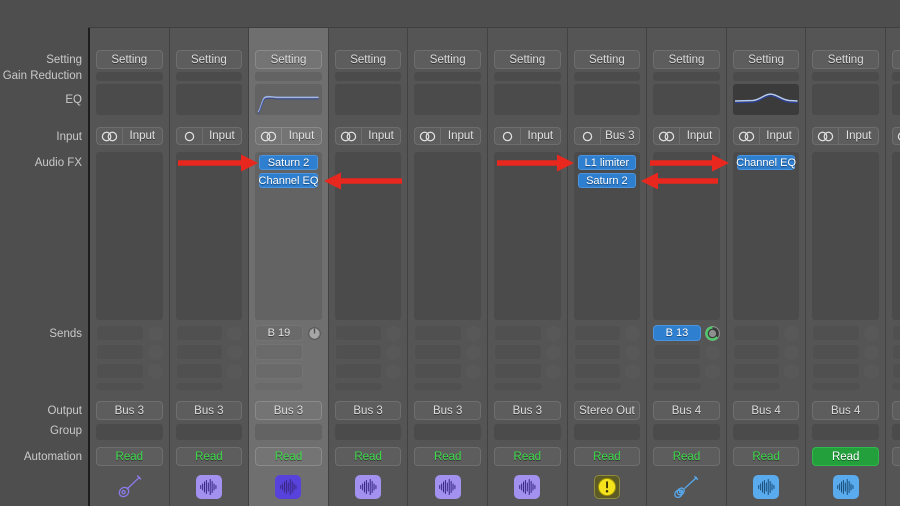 This screenshot has height=506, width=900. What do you see at coordinates (766, 162) in the screenshot?
I see `audio-fx-plugin-slot: Channel EQ` at bounding box center [766, 162].